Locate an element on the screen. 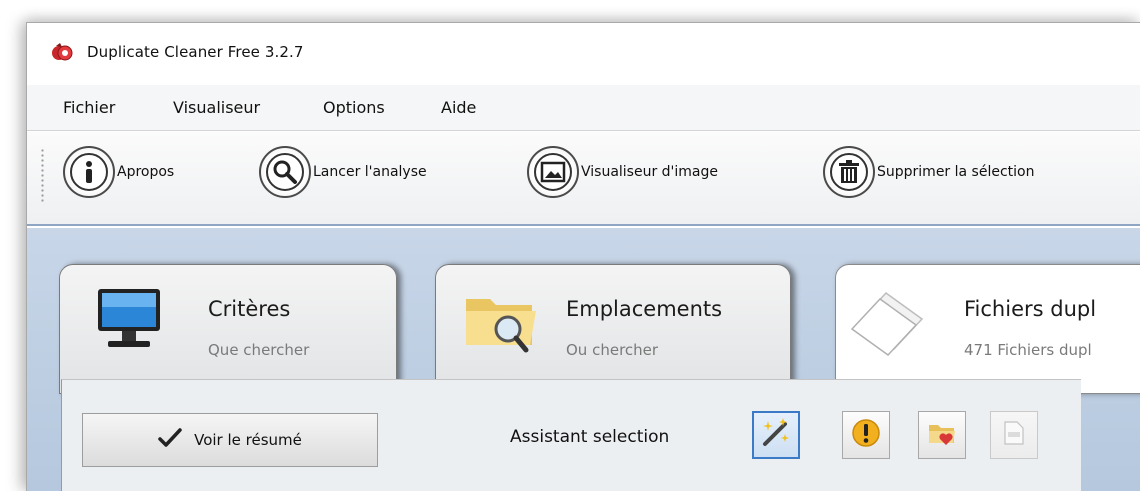 The width and height of the screenshot is (1140, 491). tab-criteres: Critères Que chercher is located at coordinates (228, 329).